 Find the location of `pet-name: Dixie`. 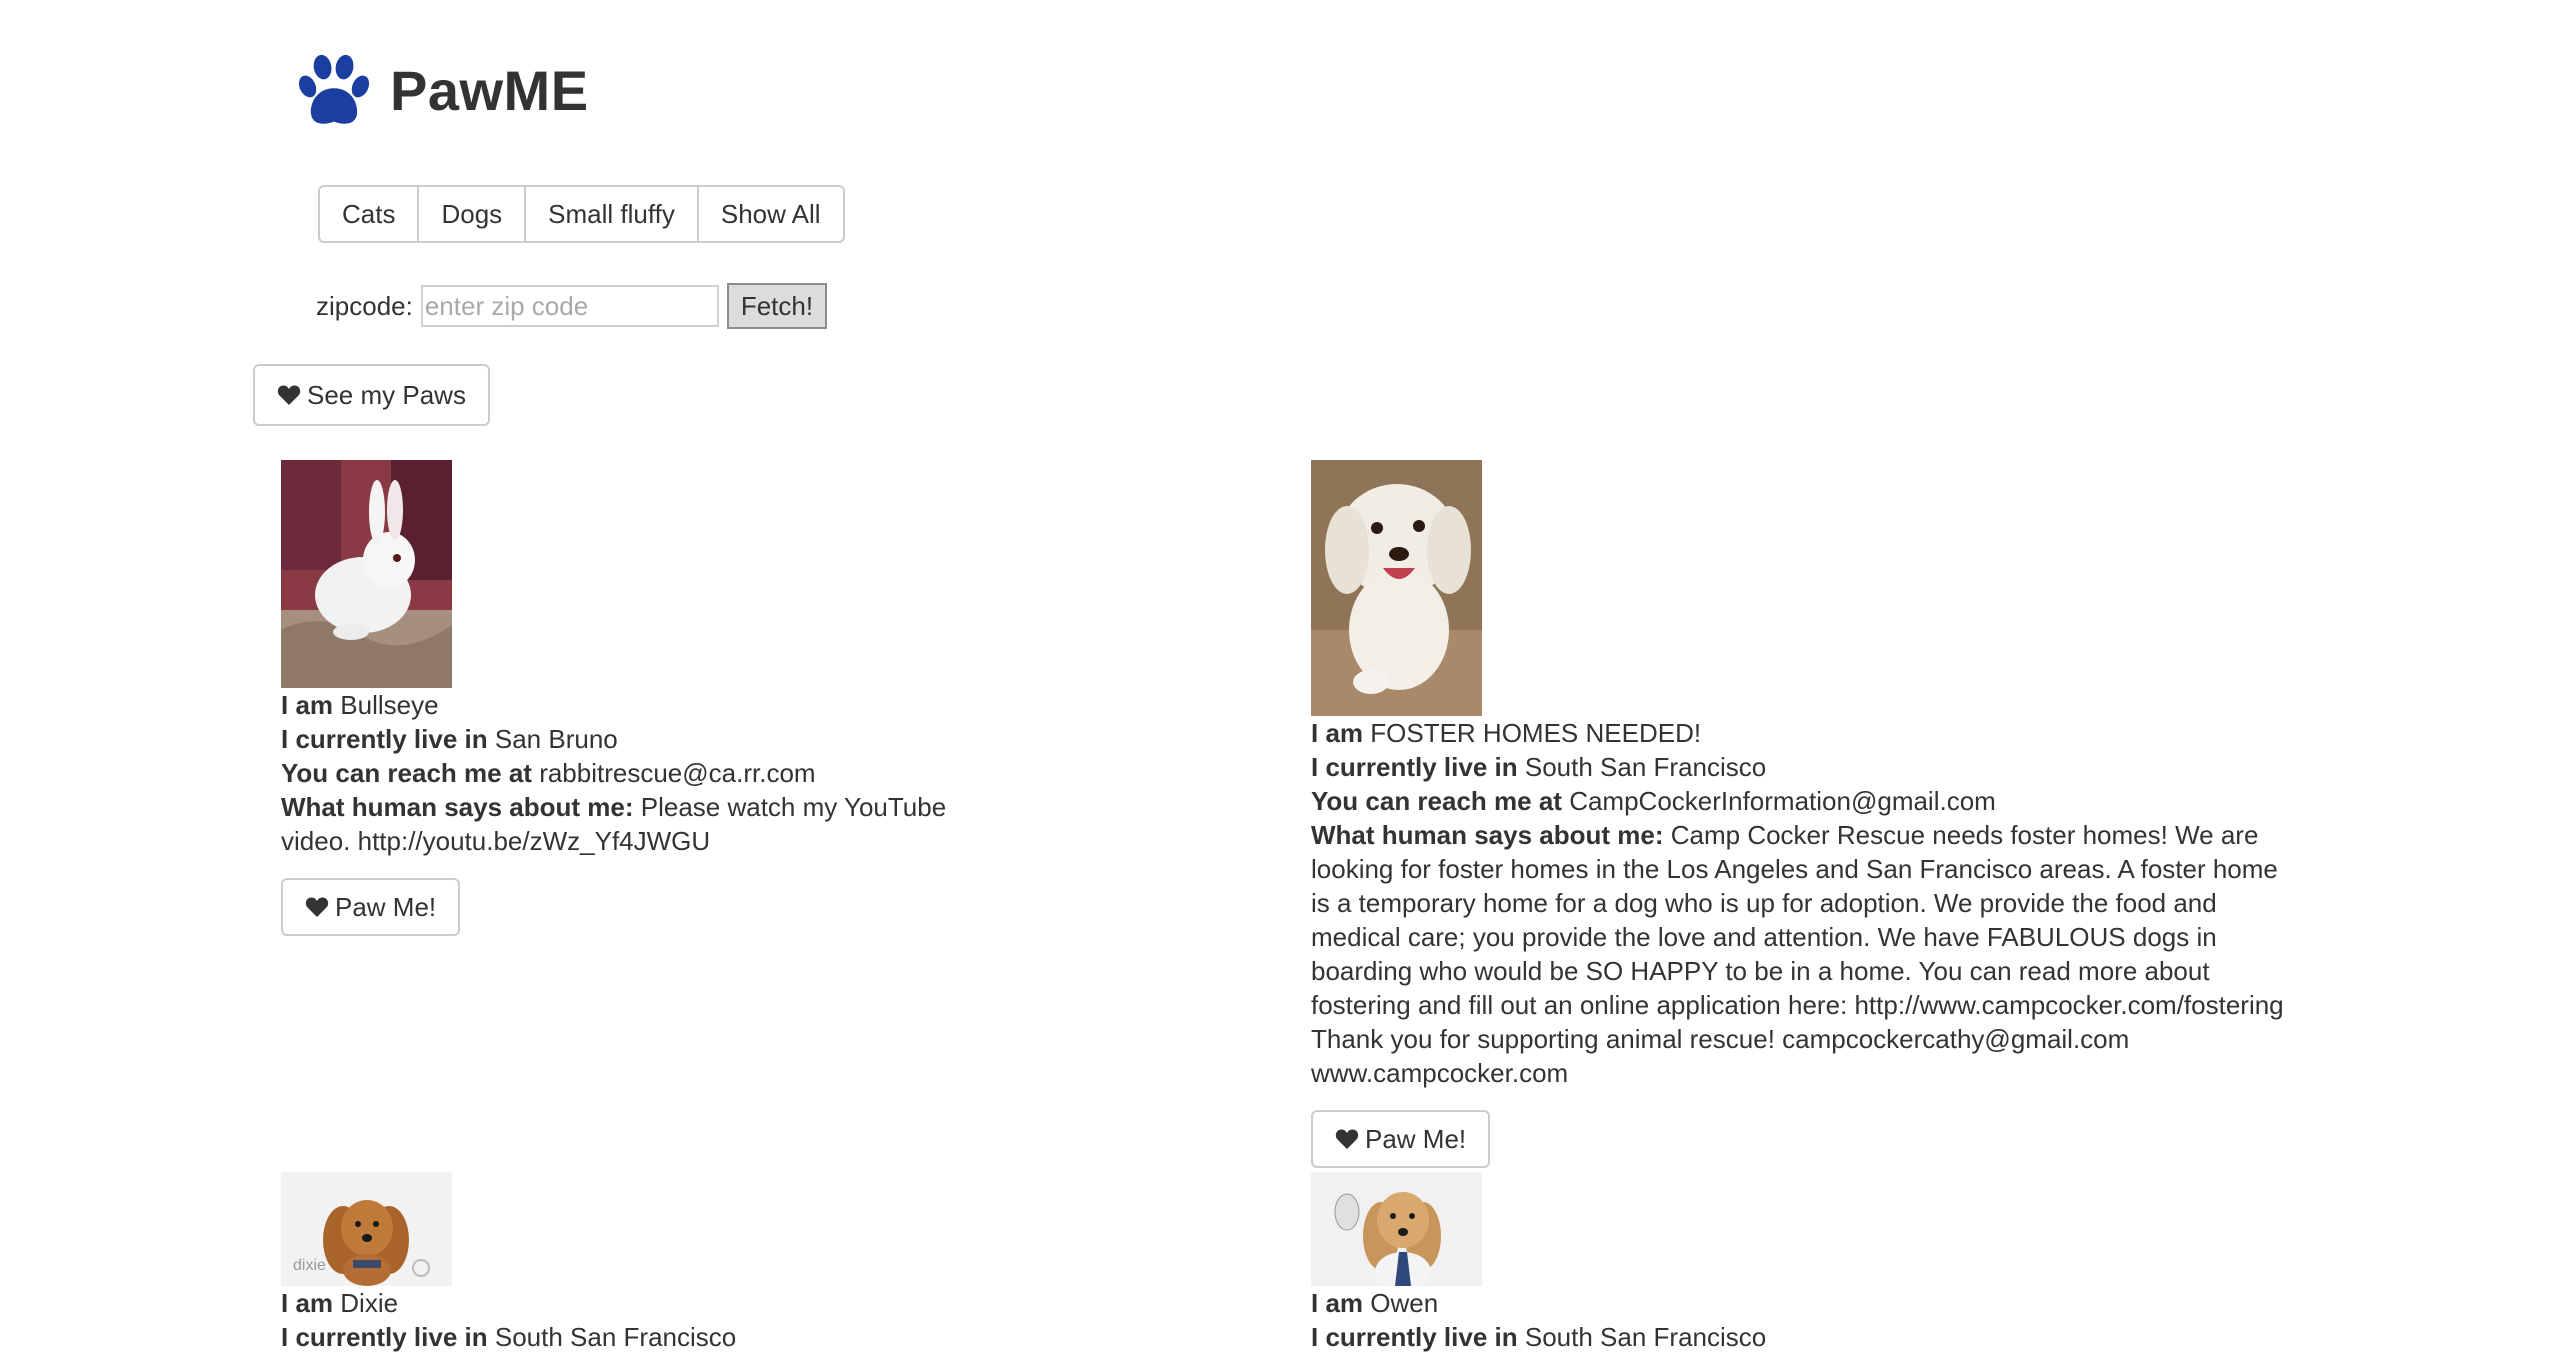

pet-name: Dixie is located at coordinates (369, 1303).